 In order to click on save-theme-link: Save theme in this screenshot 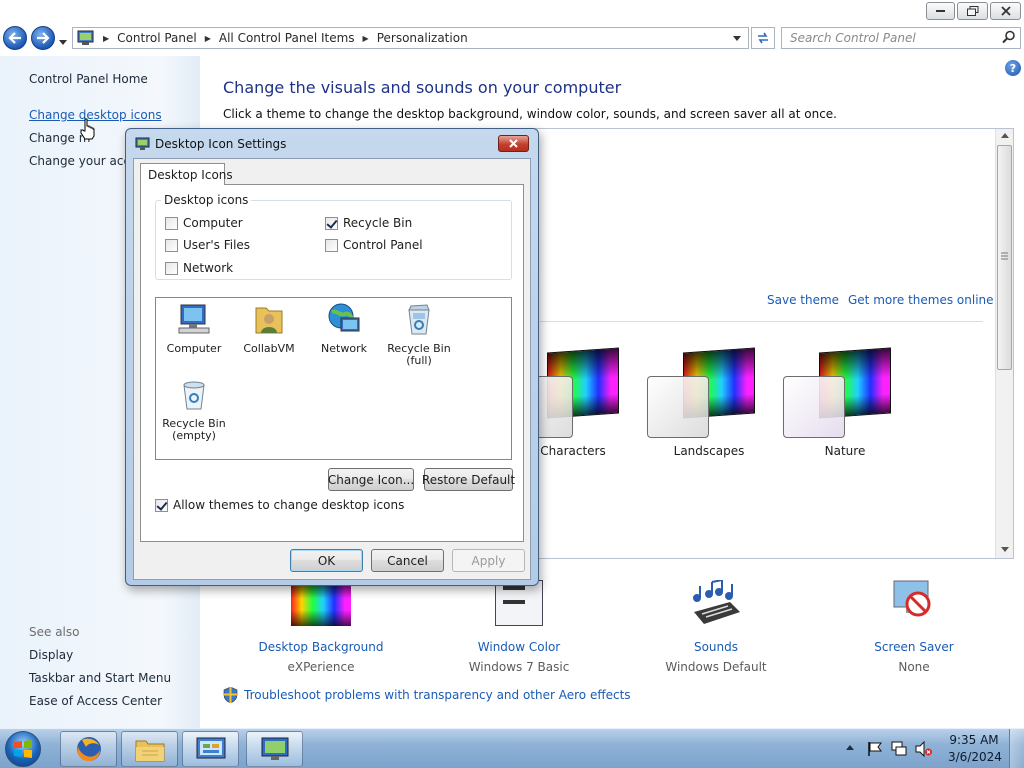, I will do `click(803, 300)`.